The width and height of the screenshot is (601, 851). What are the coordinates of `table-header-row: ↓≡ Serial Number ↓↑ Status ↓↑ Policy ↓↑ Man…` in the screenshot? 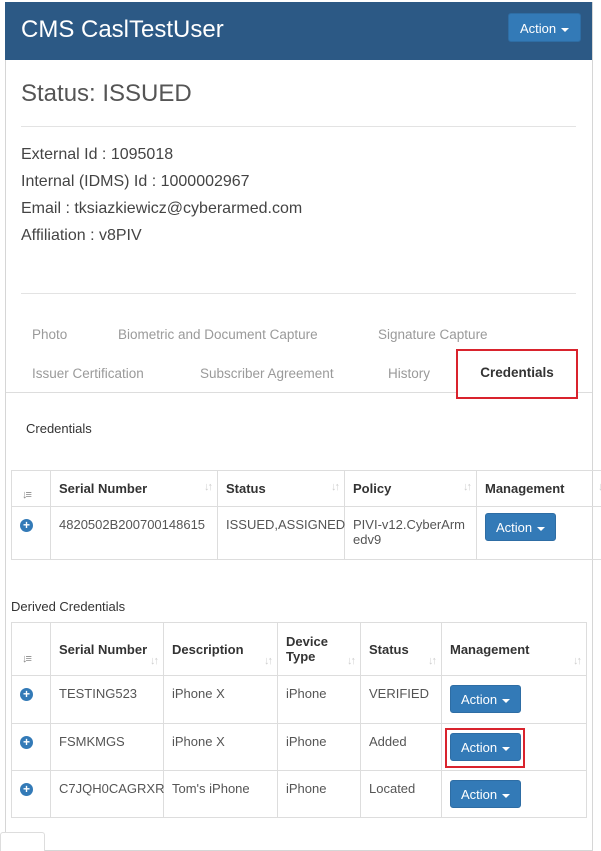 It's located at (306, 489).